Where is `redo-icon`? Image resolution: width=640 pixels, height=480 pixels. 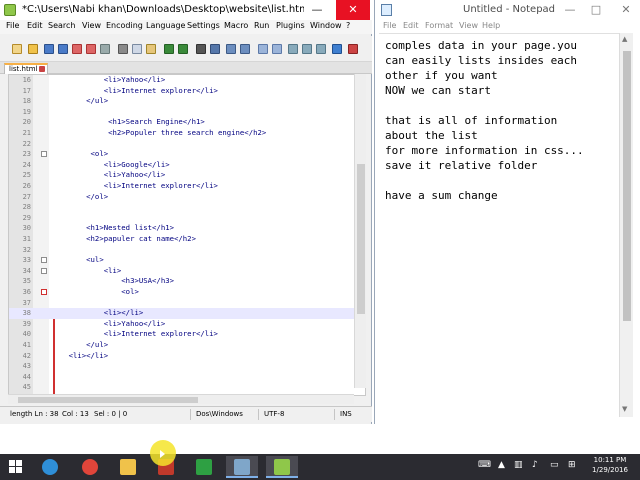
redo-icon is located at coordinates (183, 49).